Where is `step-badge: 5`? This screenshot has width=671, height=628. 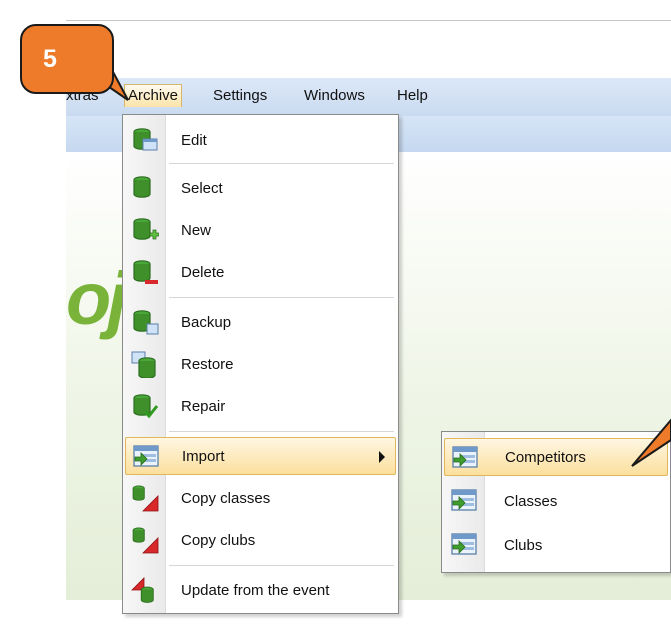 step-badge: 5 is located at coordinates (67, 59).